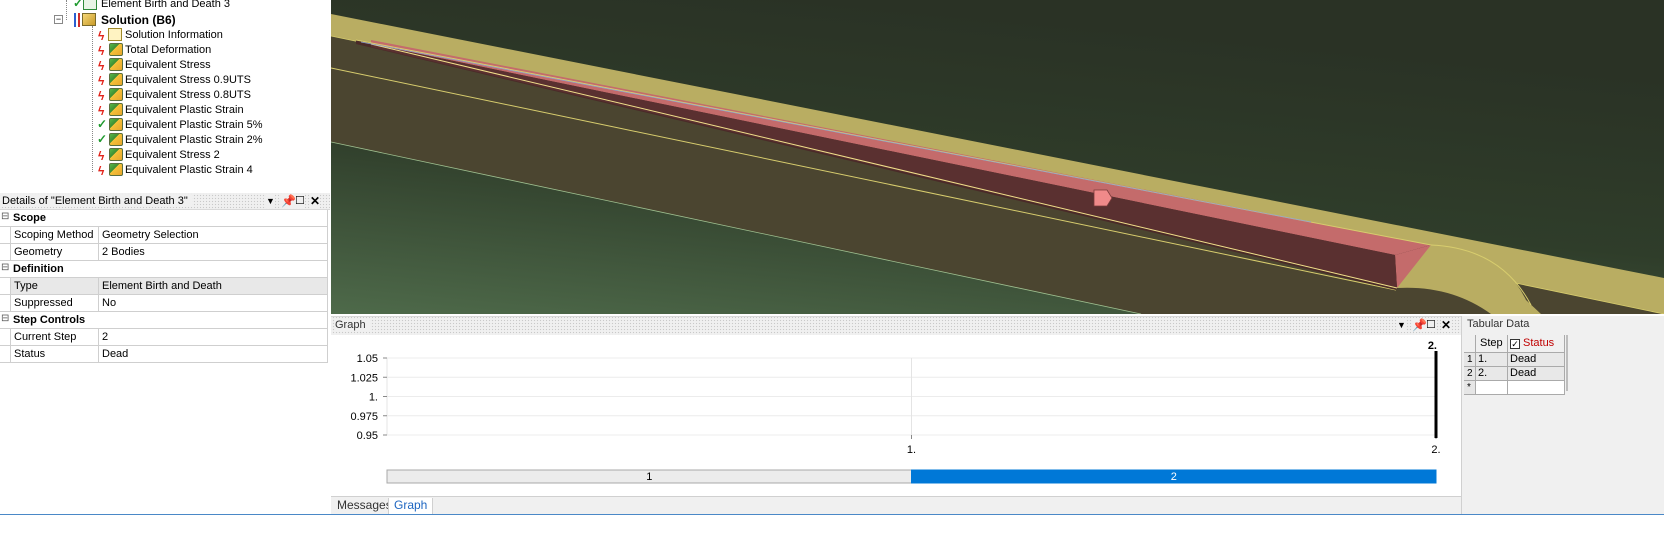 This screenshot has height=546, width=1664. I want to click on tab-graph: Graph, so click(411, 506).